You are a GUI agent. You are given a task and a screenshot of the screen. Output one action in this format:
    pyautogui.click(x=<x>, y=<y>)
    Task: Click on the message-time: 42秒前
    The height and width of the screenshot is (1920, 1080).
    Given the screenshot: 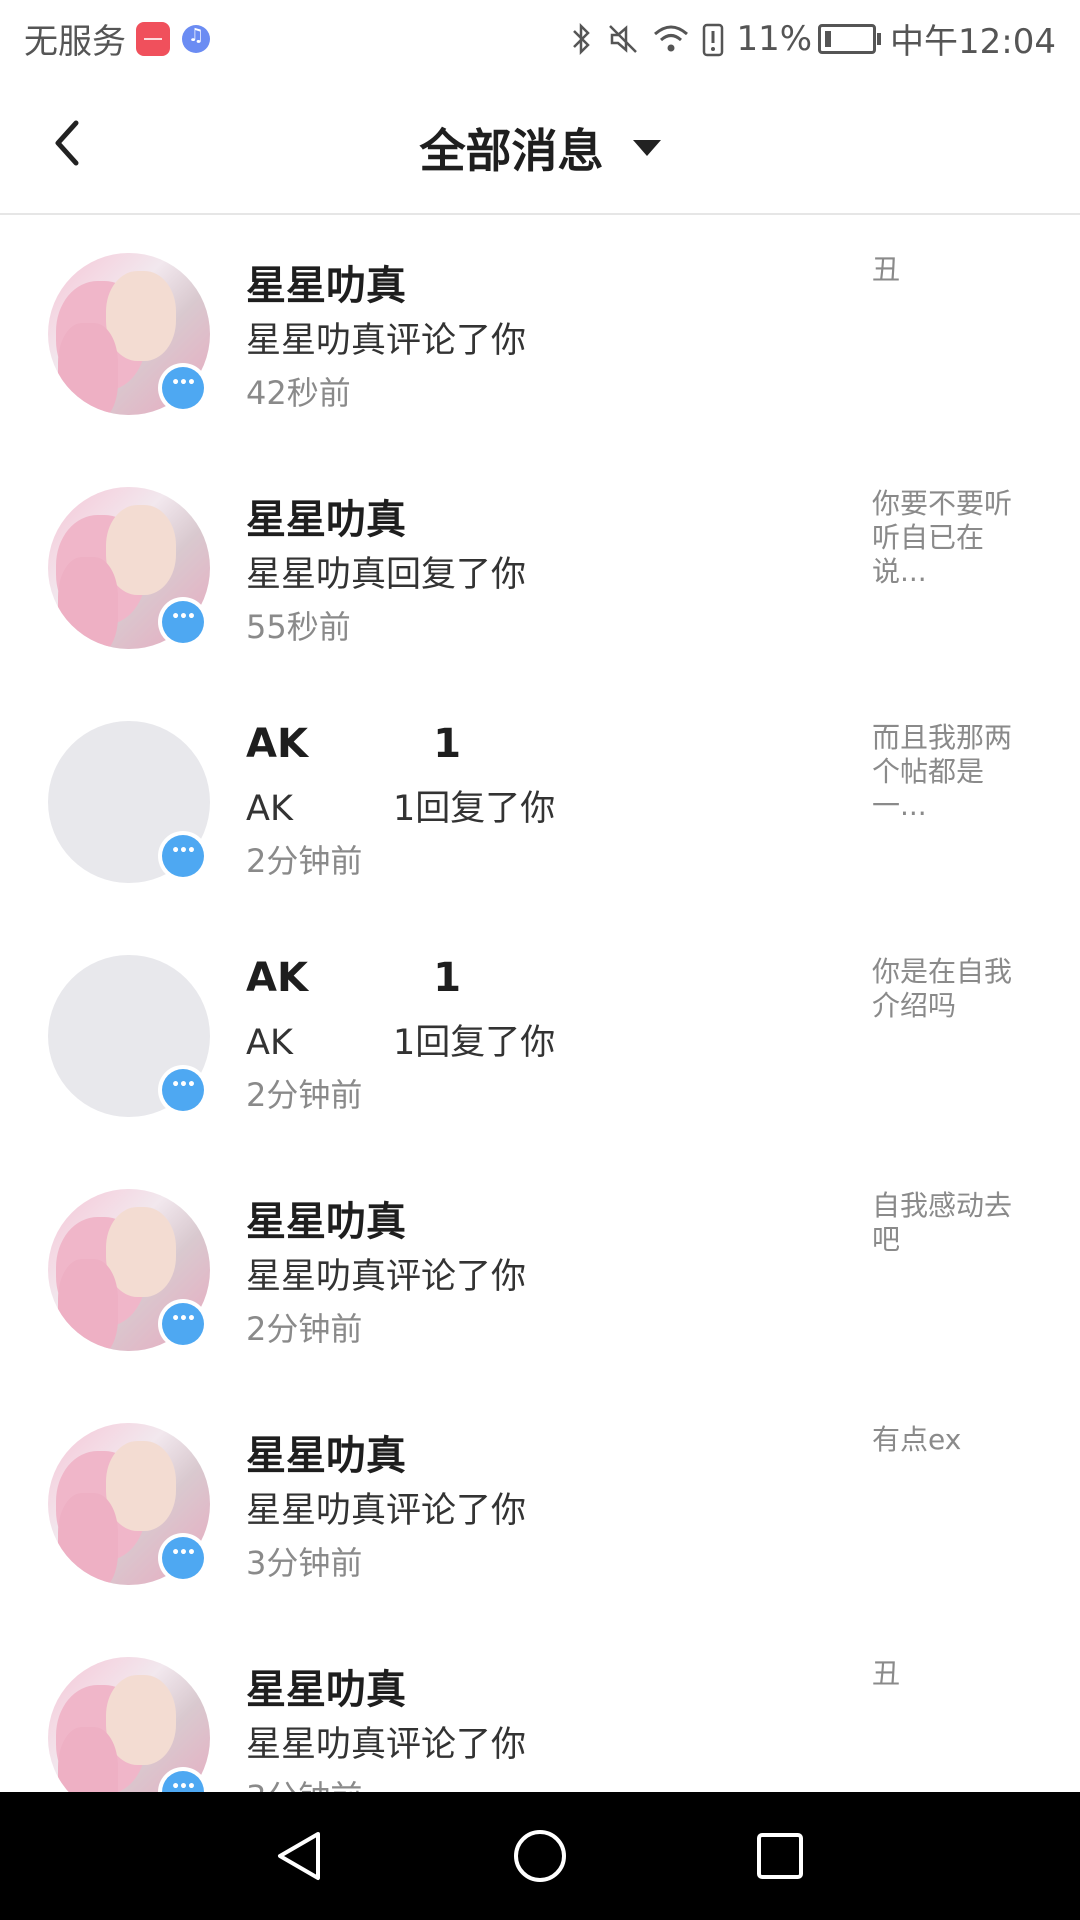 What is the action you would take?
    pyautogui.click(x=298, y=393)
    